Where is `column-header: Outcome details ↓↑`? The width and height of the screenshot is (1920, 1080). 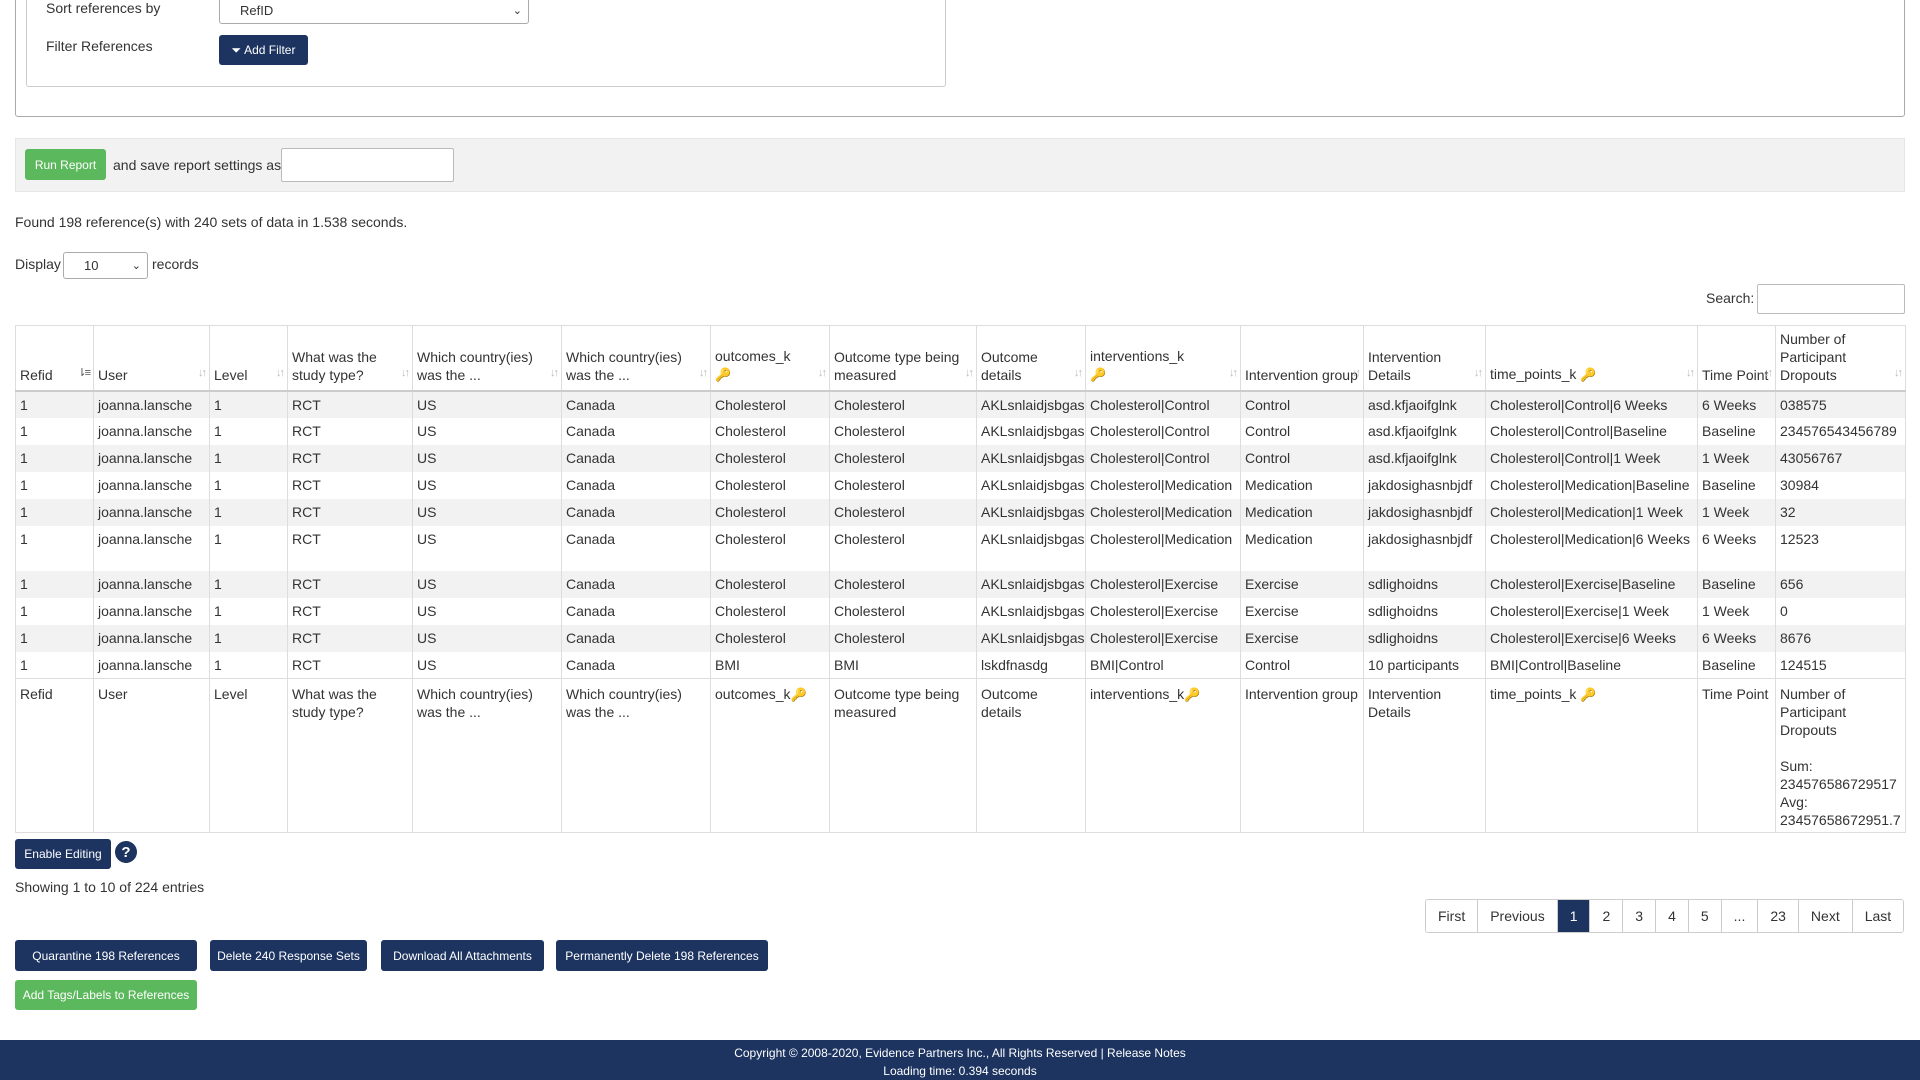 column-header: Outcome details ↓↑ is located at coordinates (1031, 358).